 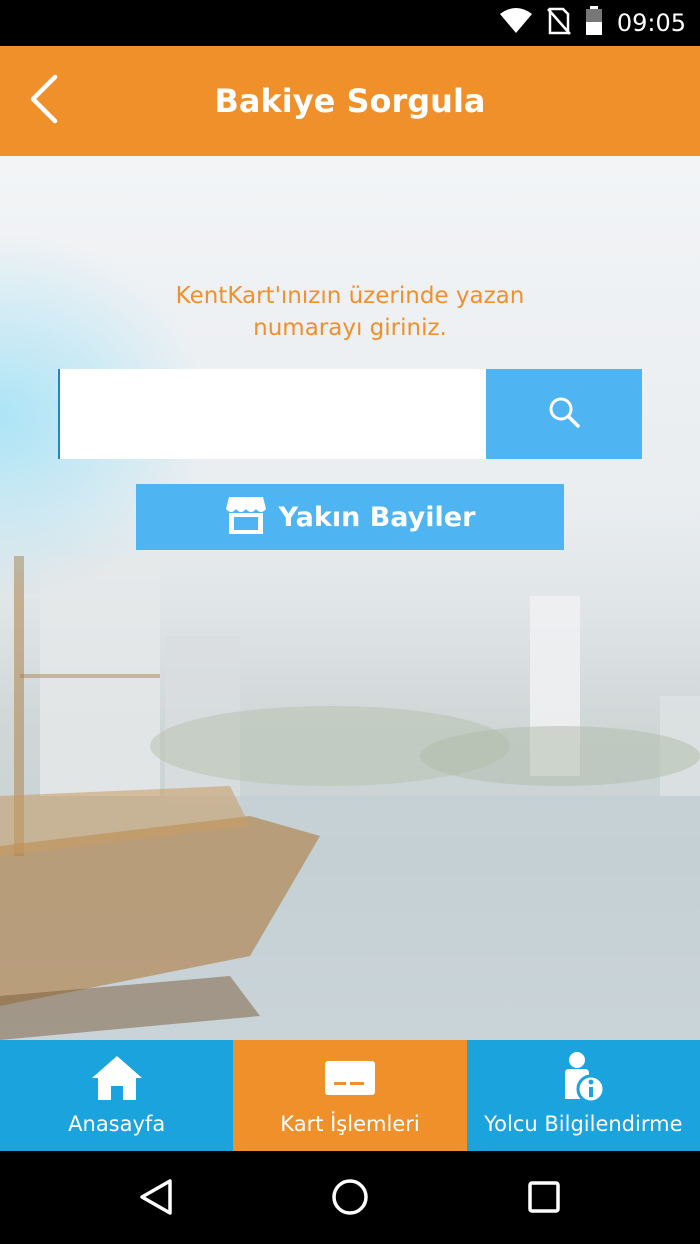 I want to click on search-button, so click(x=564, y=414).